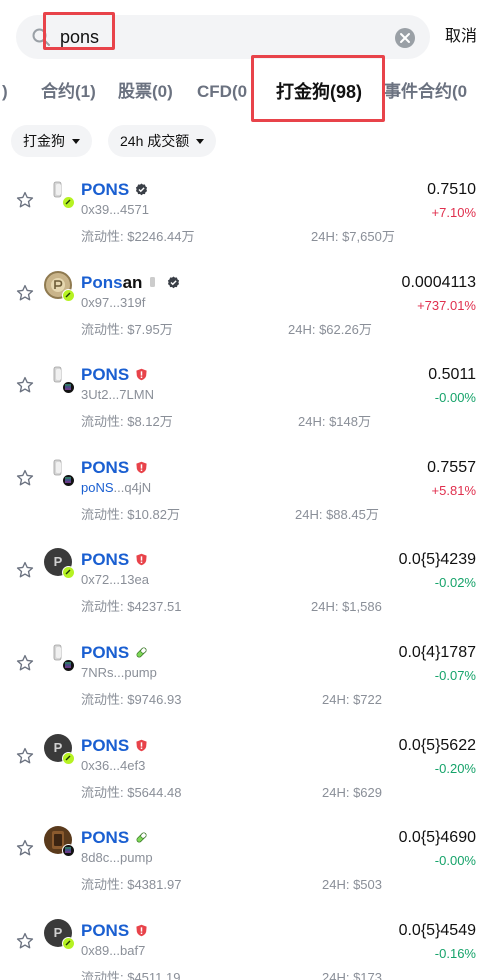 This screenshot has height=980, width=500. What do you see at coordinates (451, 467) in the screenshot?
I see `token-price: 0.7557` at bounding box center [451, 467].